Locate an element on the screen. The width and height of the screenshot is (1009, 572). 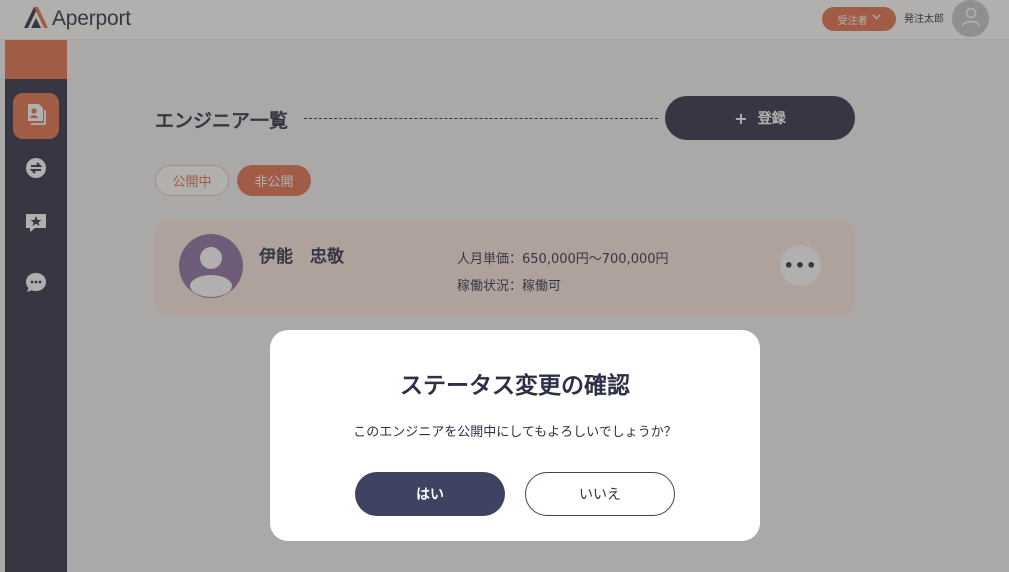
confirm-label: はい is located at coordinates (430, 495).